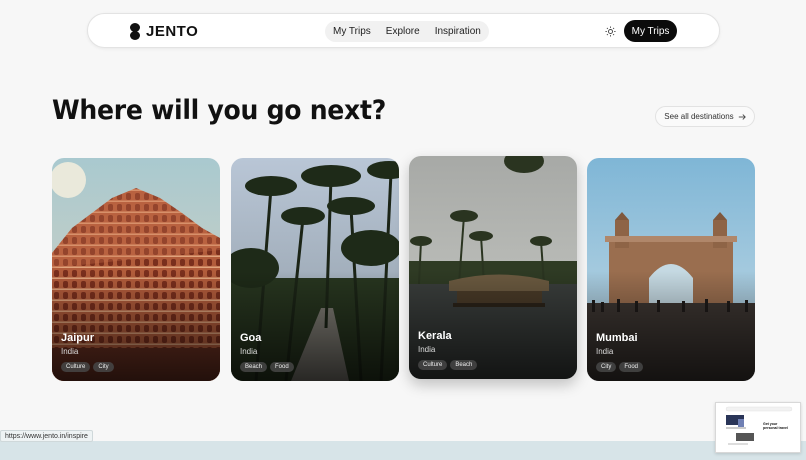 This screenshot has height=460, width=806. What do you see at coordinates (610, 31) in the screenshot?
I see `sun-icon` at bounding box center [610, 31].